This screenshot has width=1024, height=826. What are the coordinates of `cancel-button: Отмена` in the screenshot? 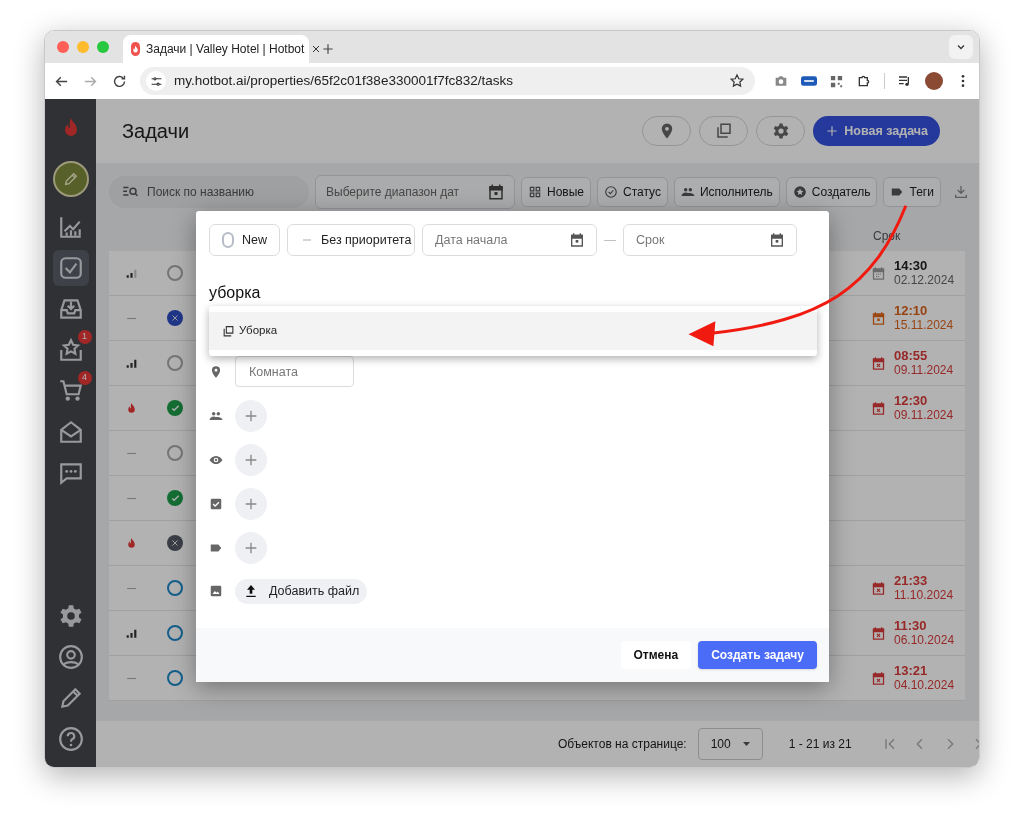 It's located at (656, 655).